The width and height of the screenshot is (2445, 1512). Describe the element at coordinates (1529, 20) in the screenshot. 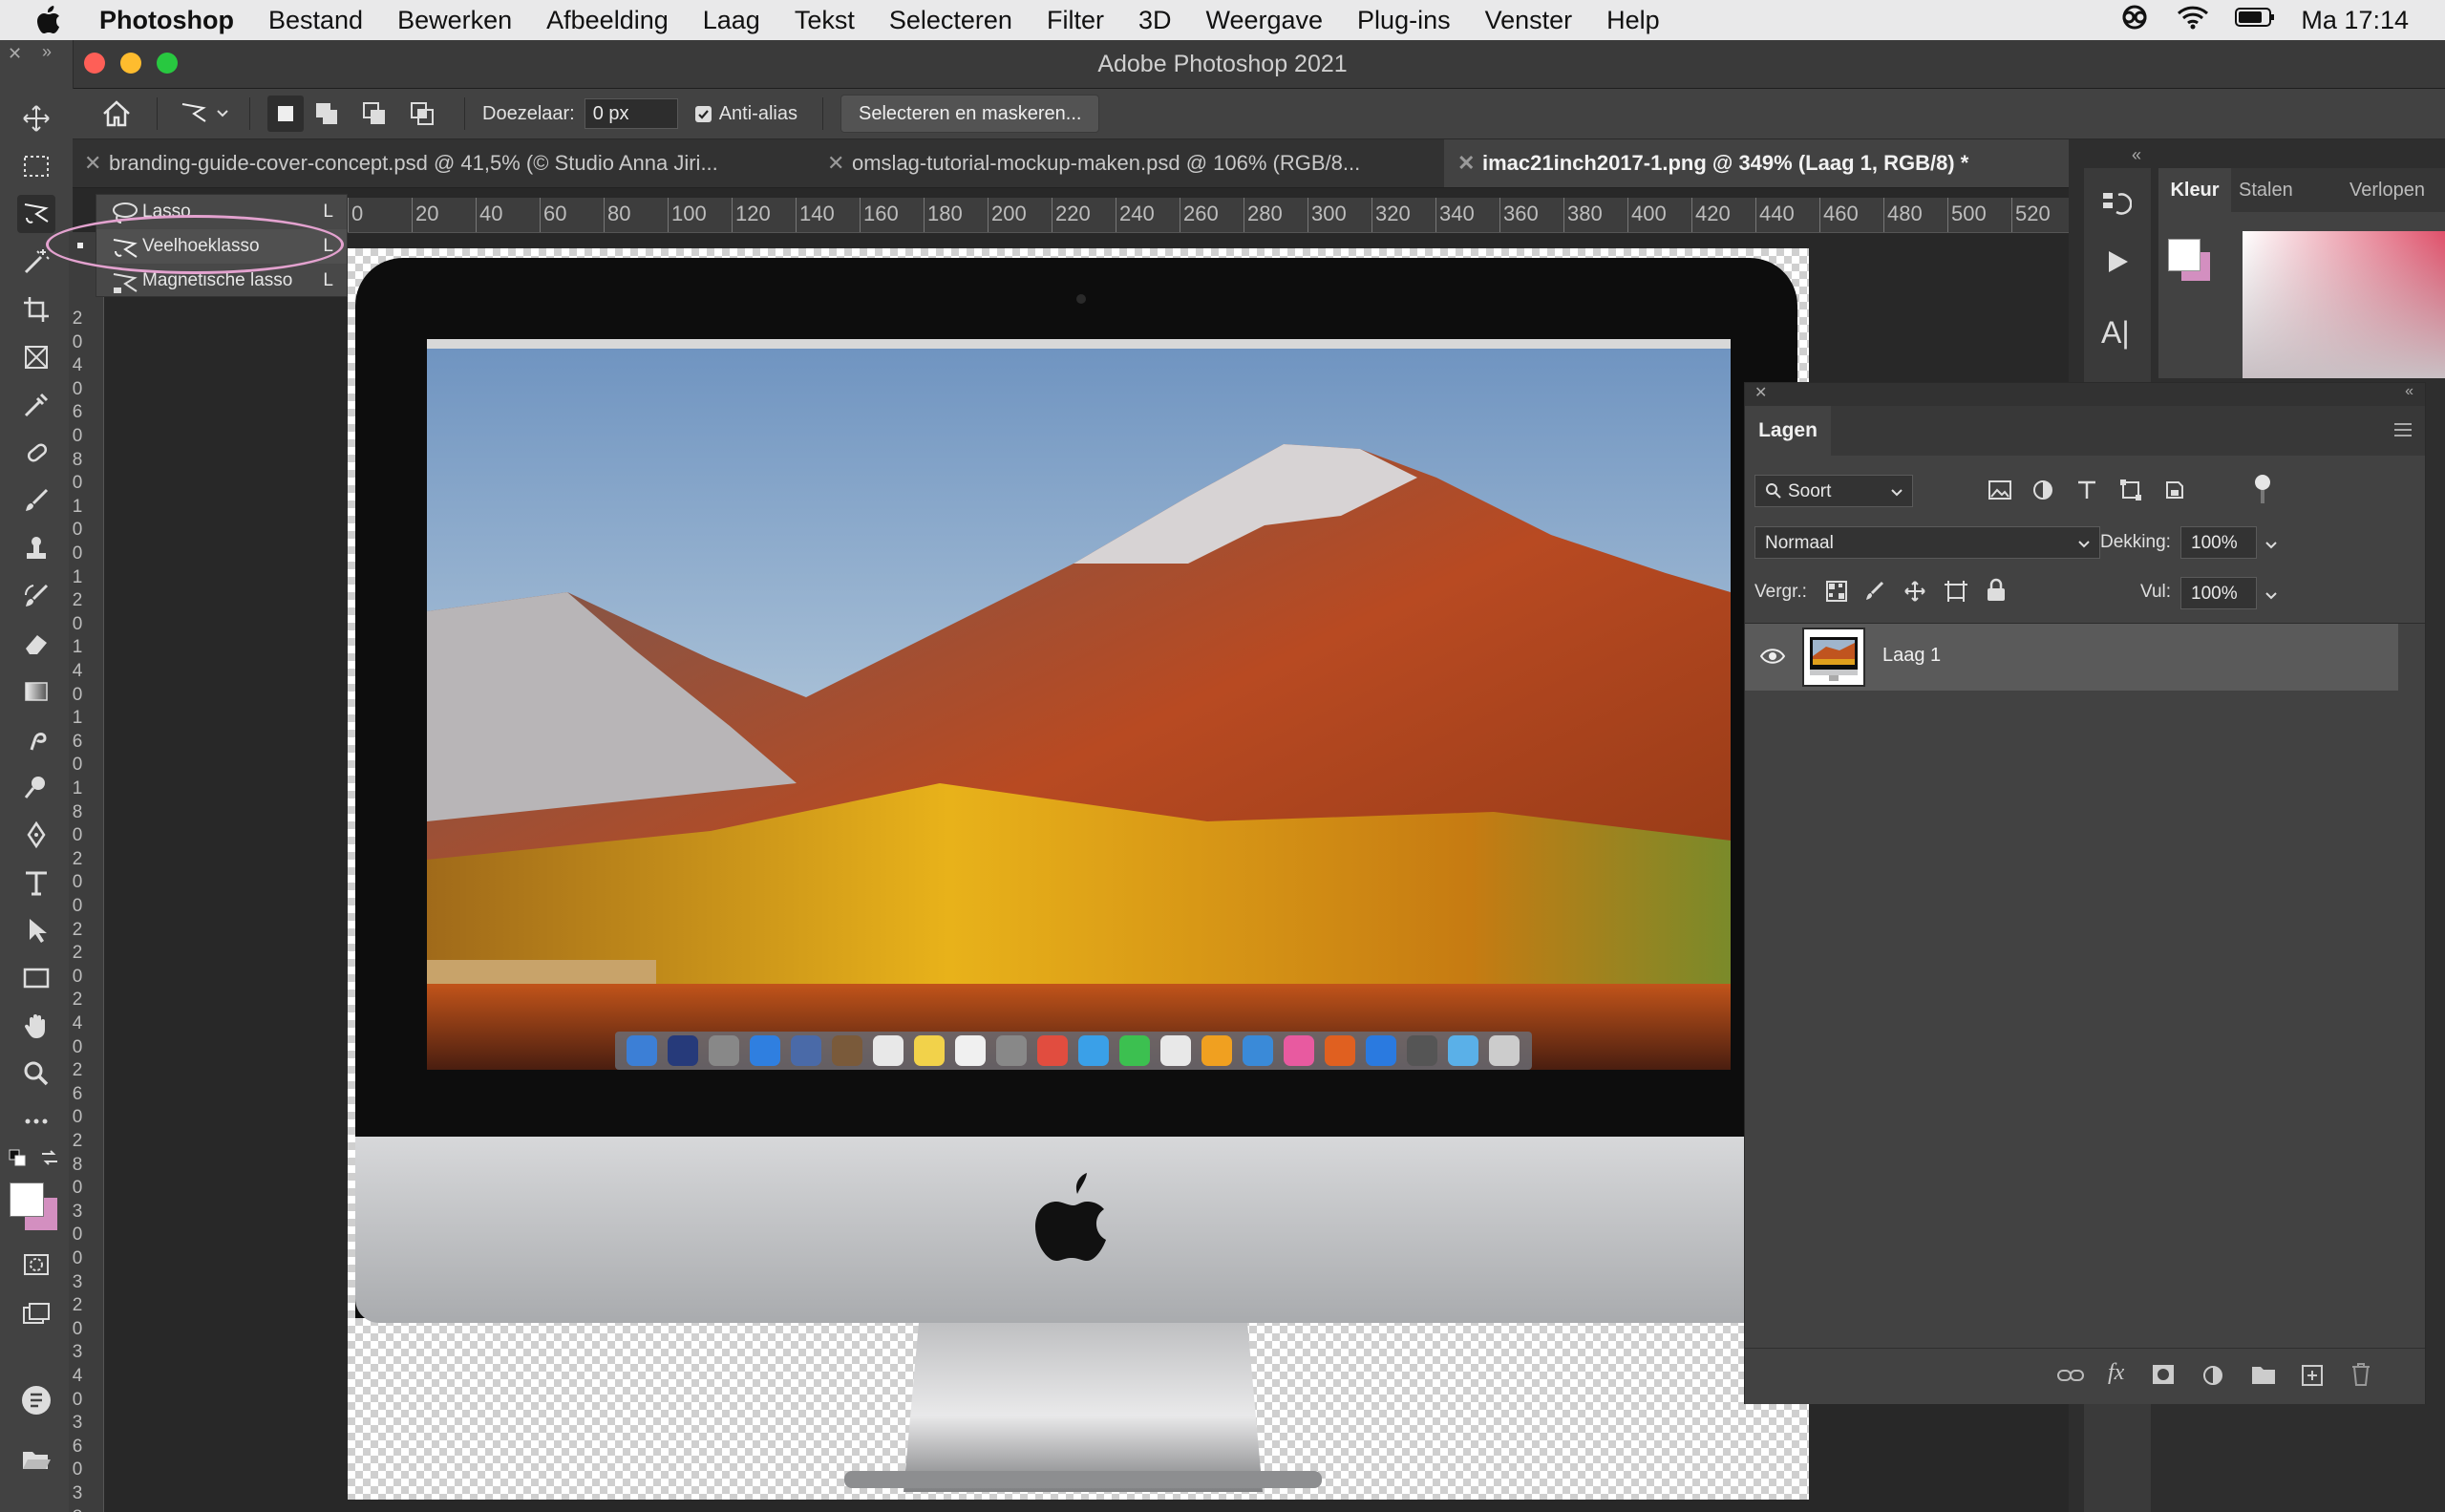

I see `menu-venster: Venster` at that location.